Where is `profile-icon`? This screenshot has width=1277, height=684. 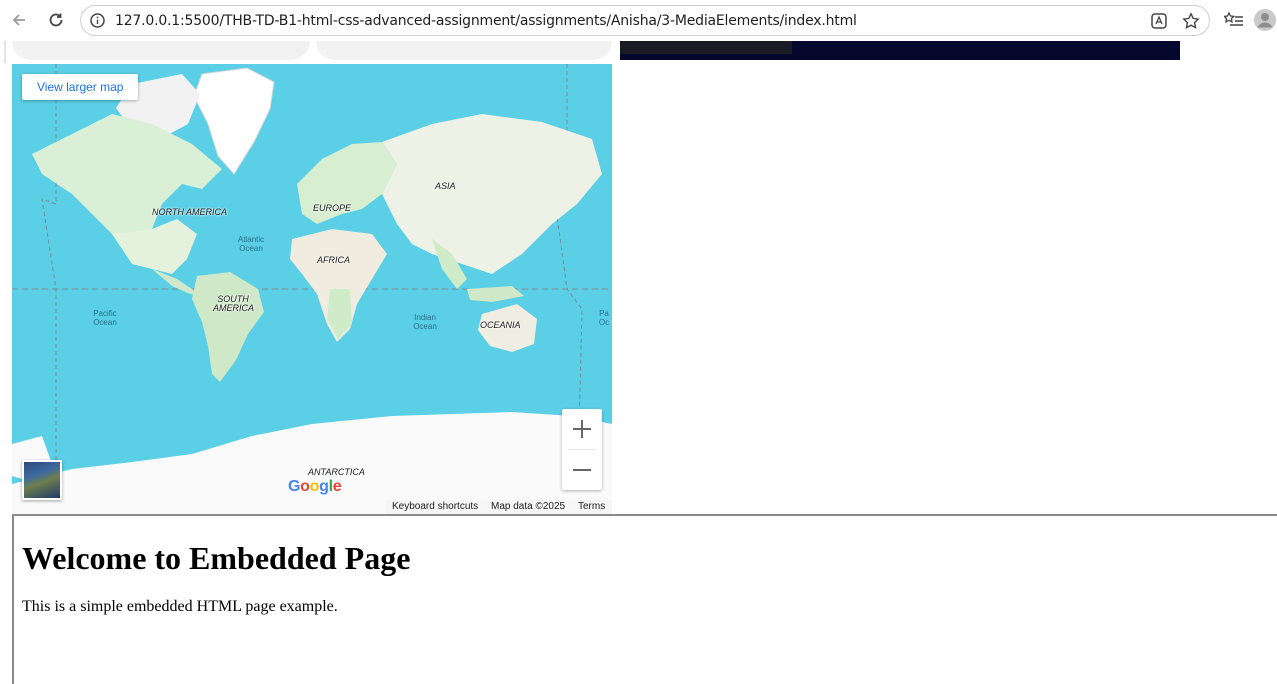
profile-icon is located at coordinates (1265, 20).